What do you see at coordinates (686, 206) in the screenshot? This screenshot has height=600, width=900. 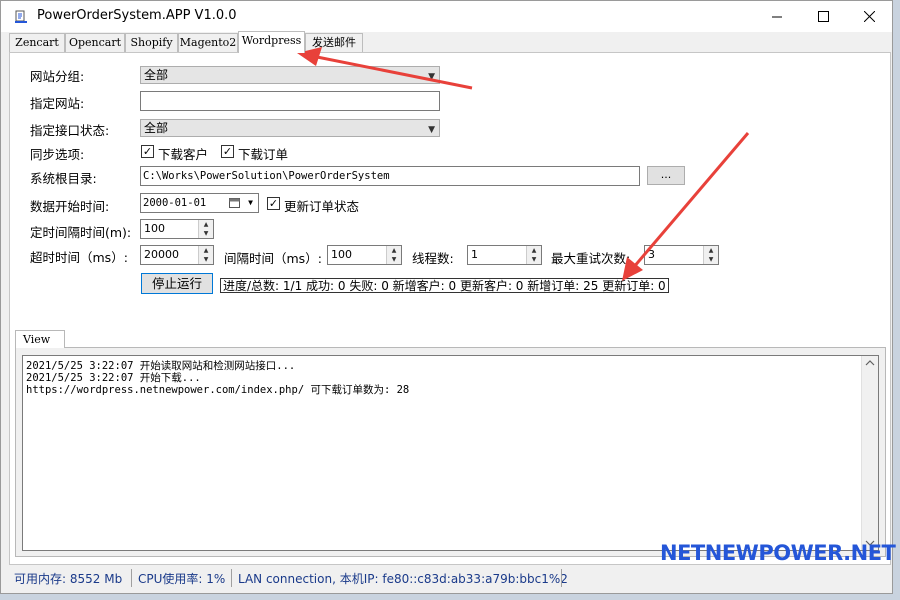 I see `arrow-to-new-orders` at bounding box center [686, 206].